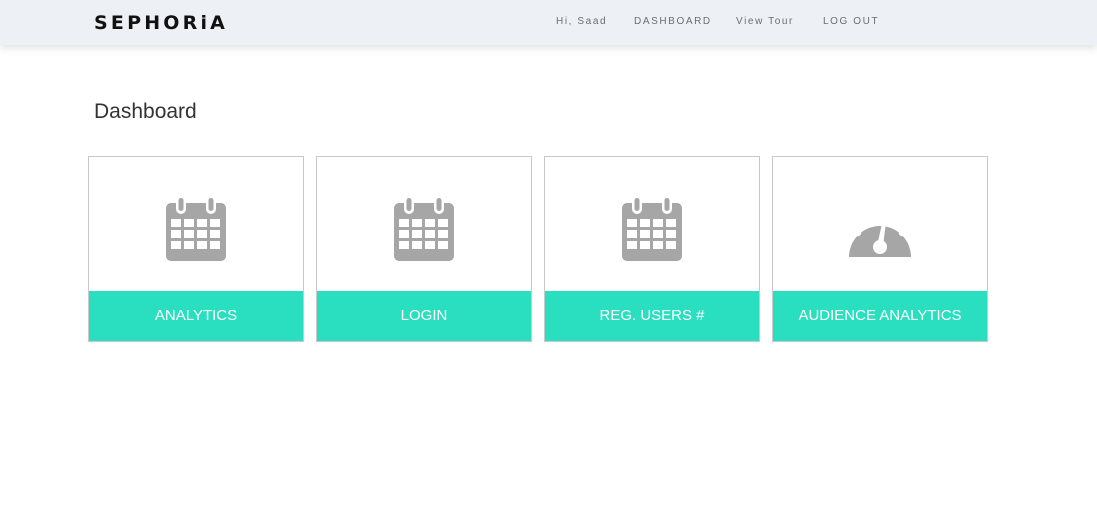 This screenshot has height=528, width=1097. Describe the element at coordinates (880, 316) in the screenshot. I see `audience-analytics-card-label: AUDIENCE ANALYTICS` at that location.